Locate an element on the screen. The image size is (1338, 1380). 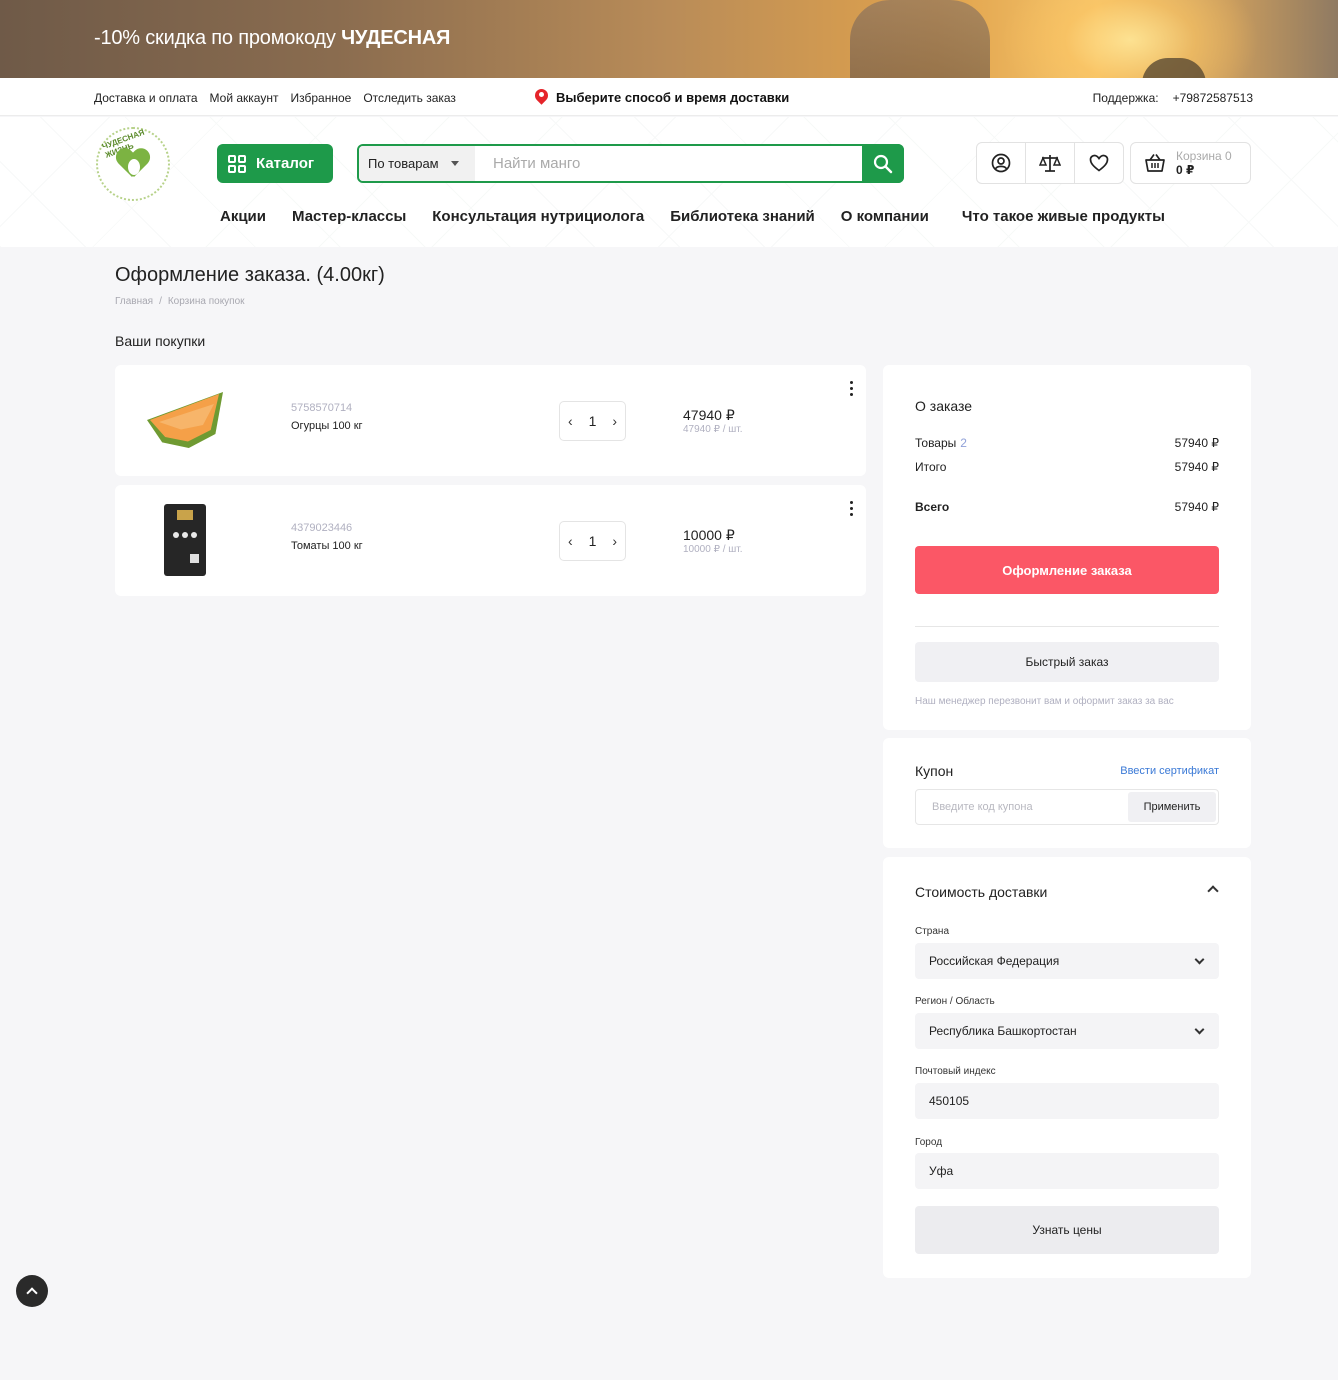
catalog-button: Каталог is located at coordinates (275, 163).